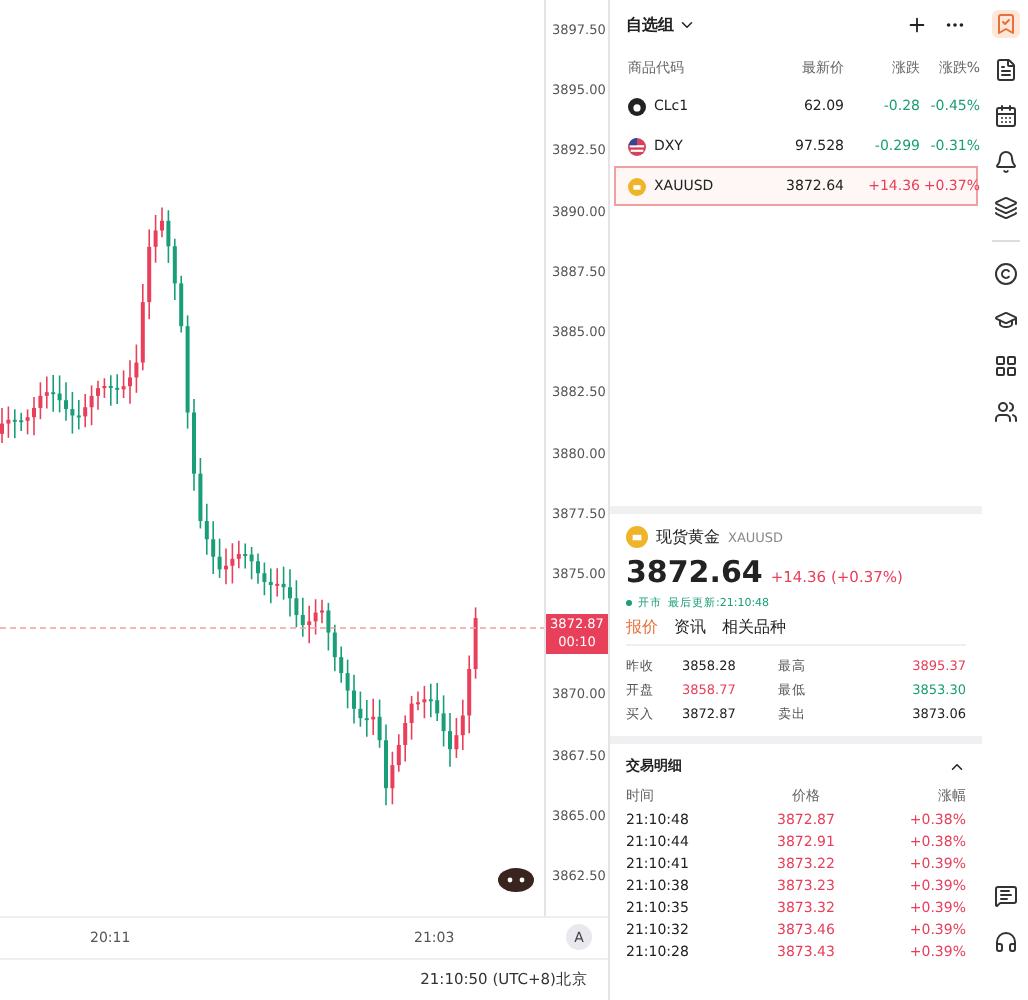 This screenshot has height=1000, width=1028. What do you see at coordinates (1005, 274) in the screenshot?
I see `copyright-icon` at bounding box center [1005, 274].